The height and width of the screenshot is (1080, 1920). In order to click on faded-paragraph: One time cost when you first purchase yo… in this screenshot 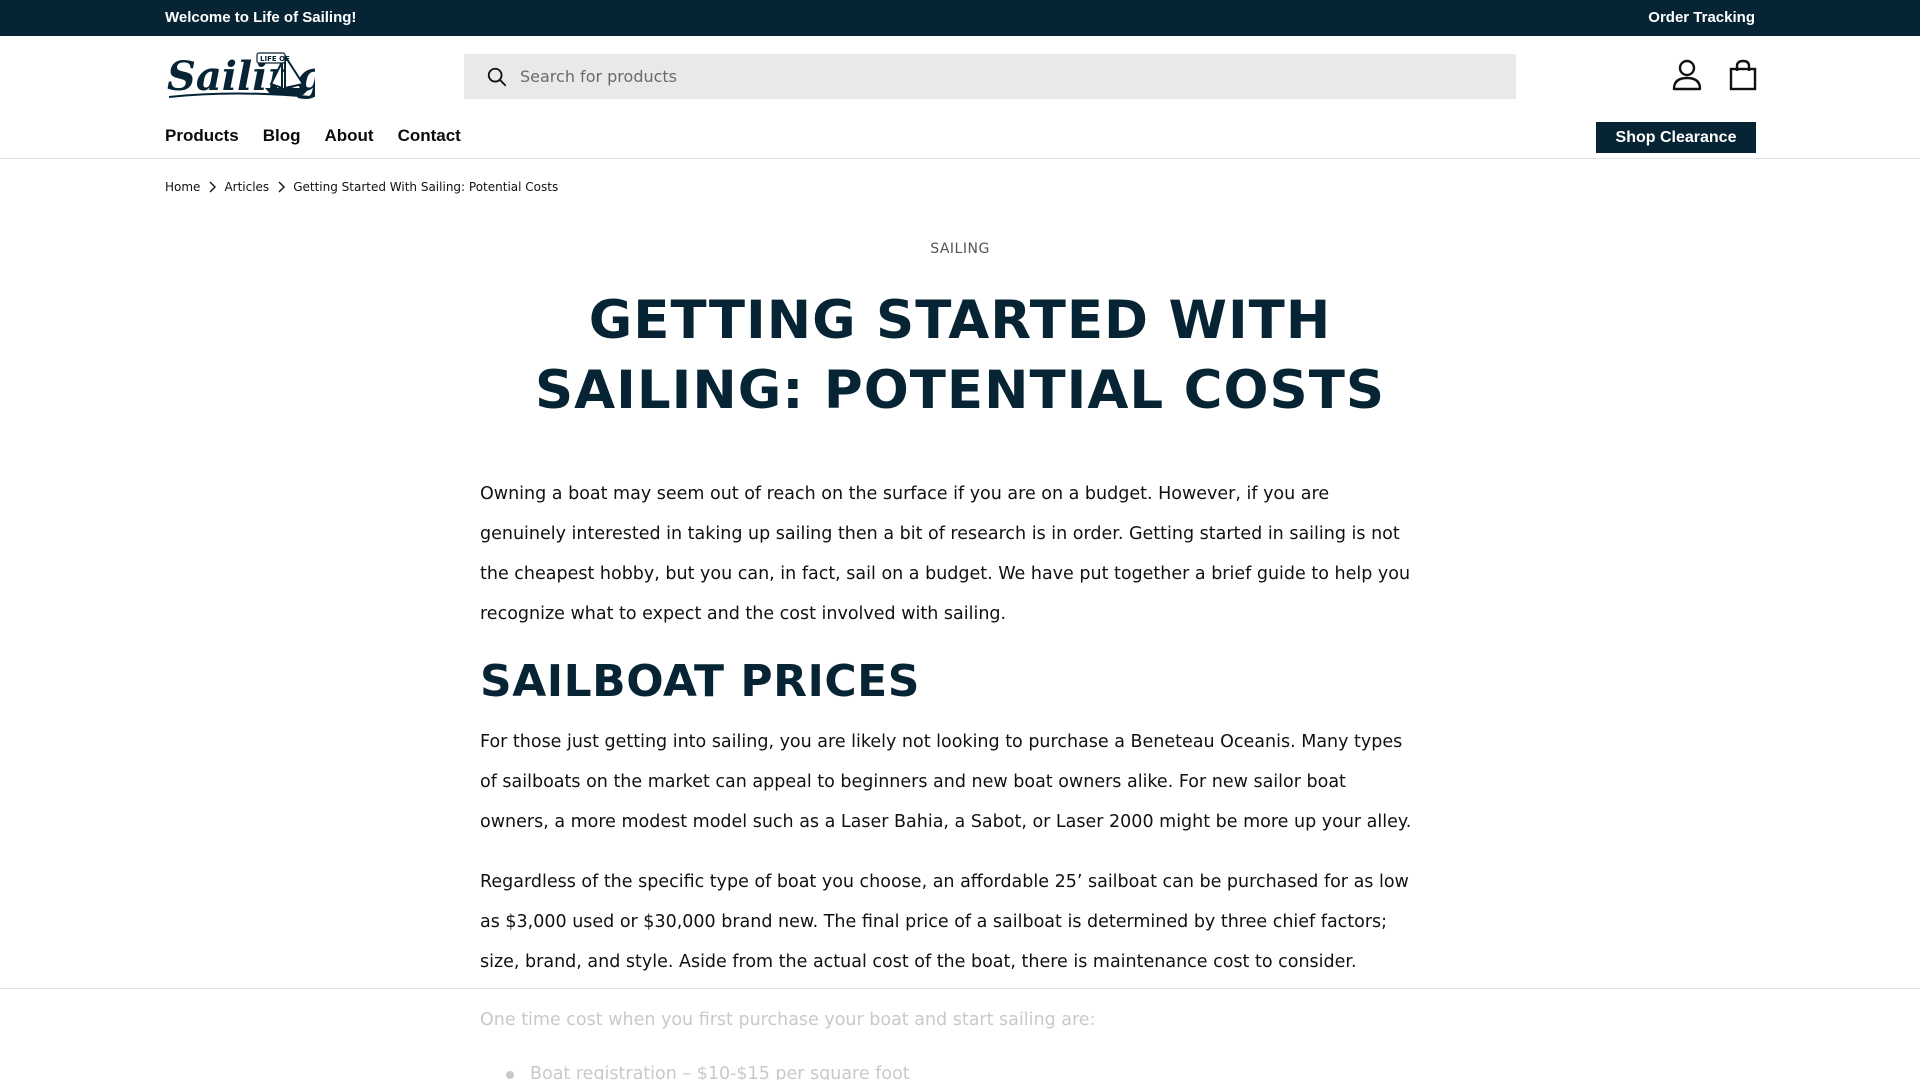, I will do `click(788, 1020)`.